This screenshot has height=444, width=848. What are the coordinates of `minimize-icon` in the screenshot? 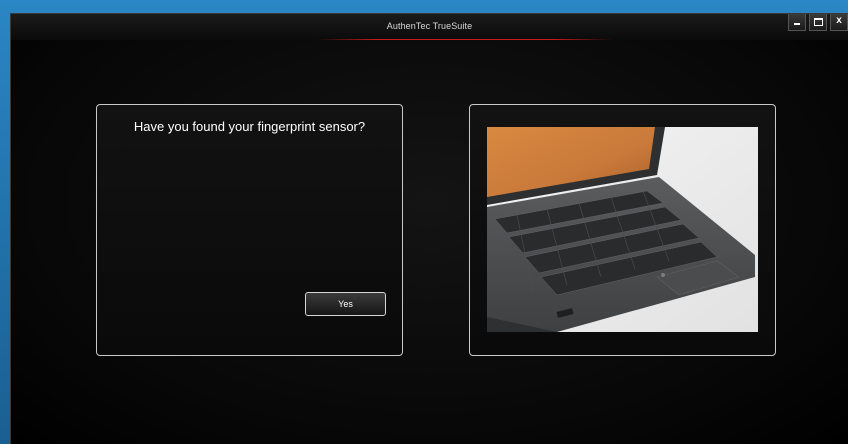 It's located at (797, 24).